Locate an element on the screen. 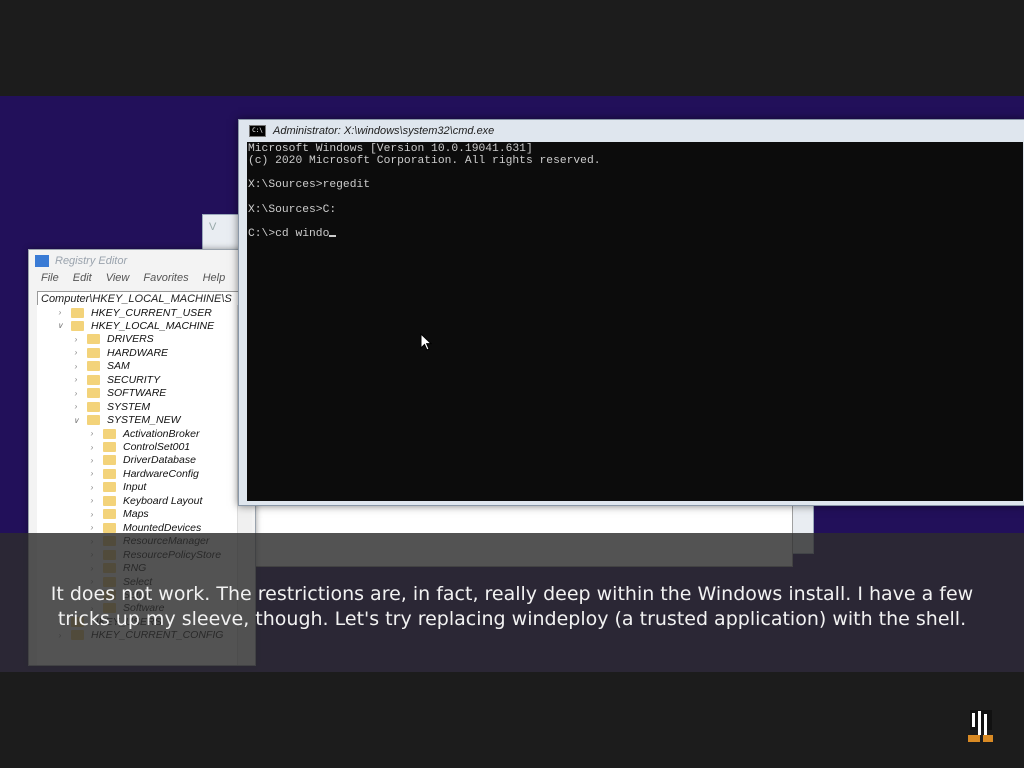 The height and width of the screenshot is (768, 1024). cmd-line-text: C:\>cd windo is located at coordinates (289, 233).